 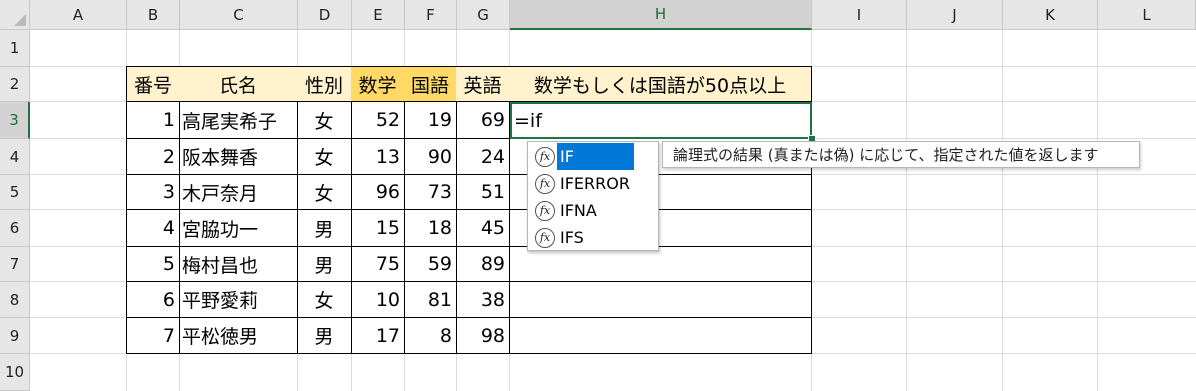 What do you see at coordinates (483, 192) in the screenshot?
I see `cell-english: 51` at bounding box center [483, 192].